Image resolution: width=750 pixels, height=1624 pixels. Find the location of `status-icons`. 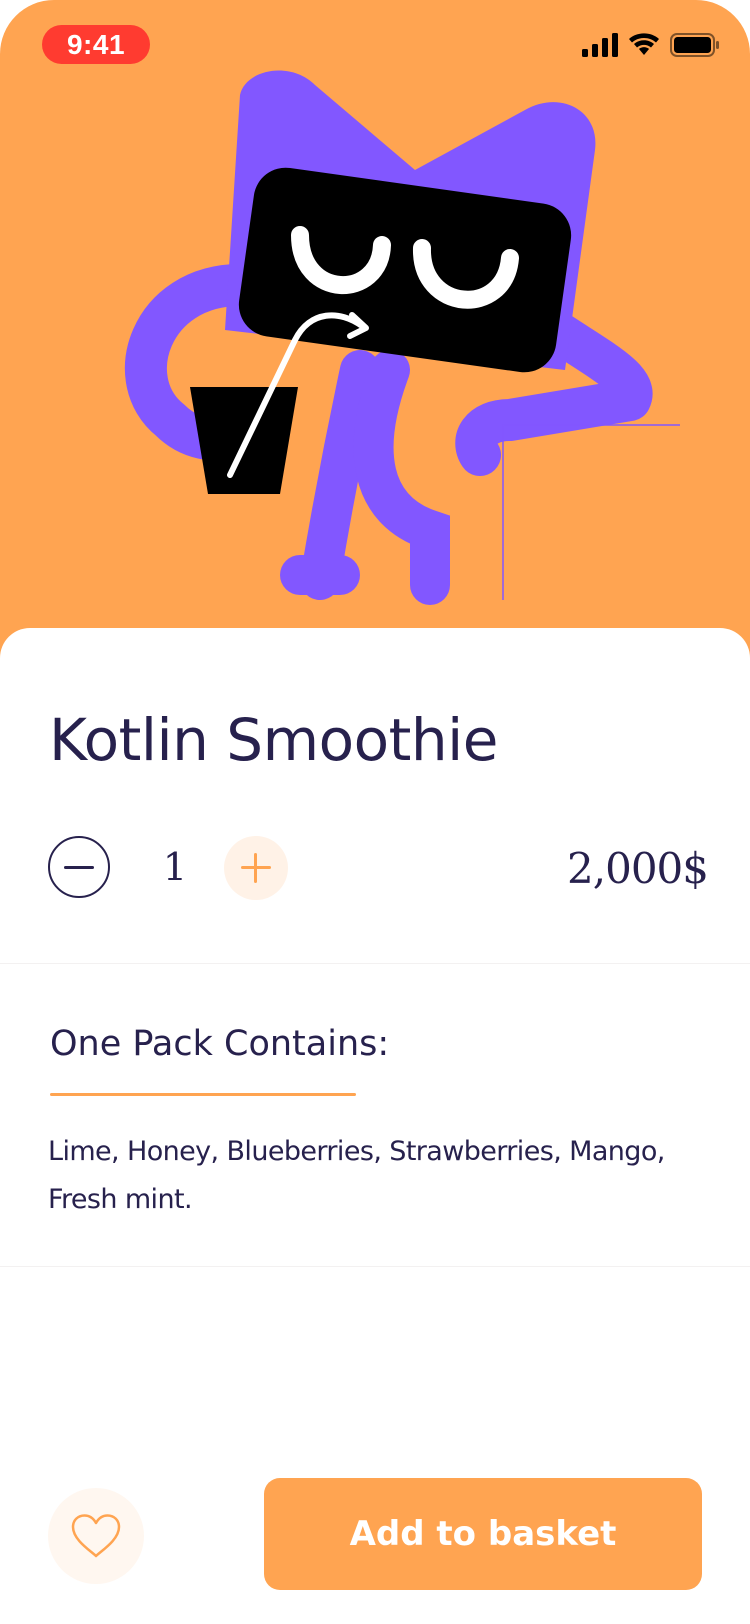

status-icons is located at coordinates (651, 45).